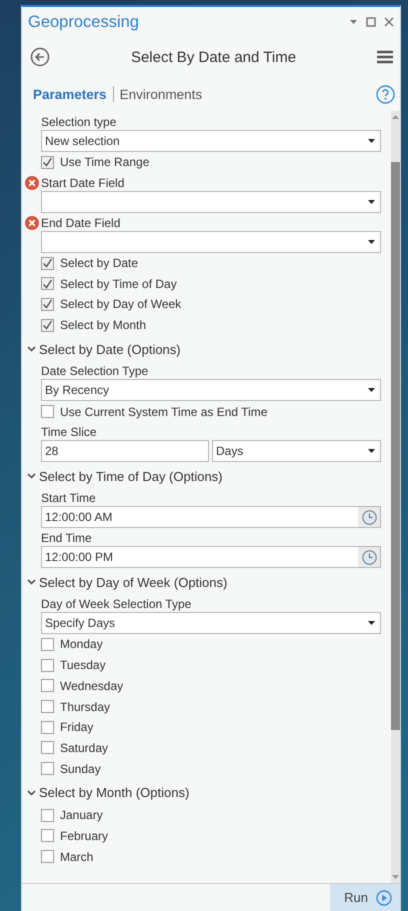  What do you see at coordinates (118, 283) in the screenshot?
I see `checkbox-label: Select by Time of Day` at bounding box center [118, 283].